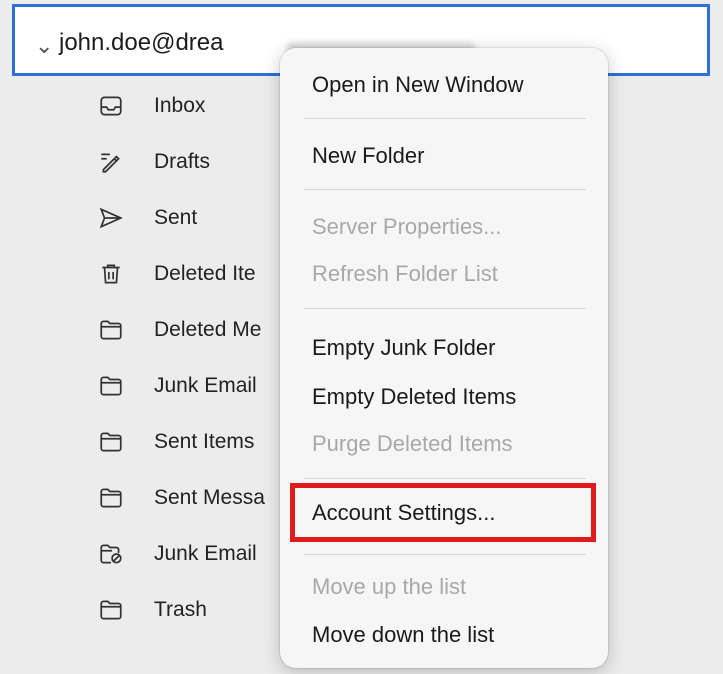  What do you see at coordinates (180, 105) in the screenshot?
I see `folder-label: Inbox` at bounding box center [180, 105].